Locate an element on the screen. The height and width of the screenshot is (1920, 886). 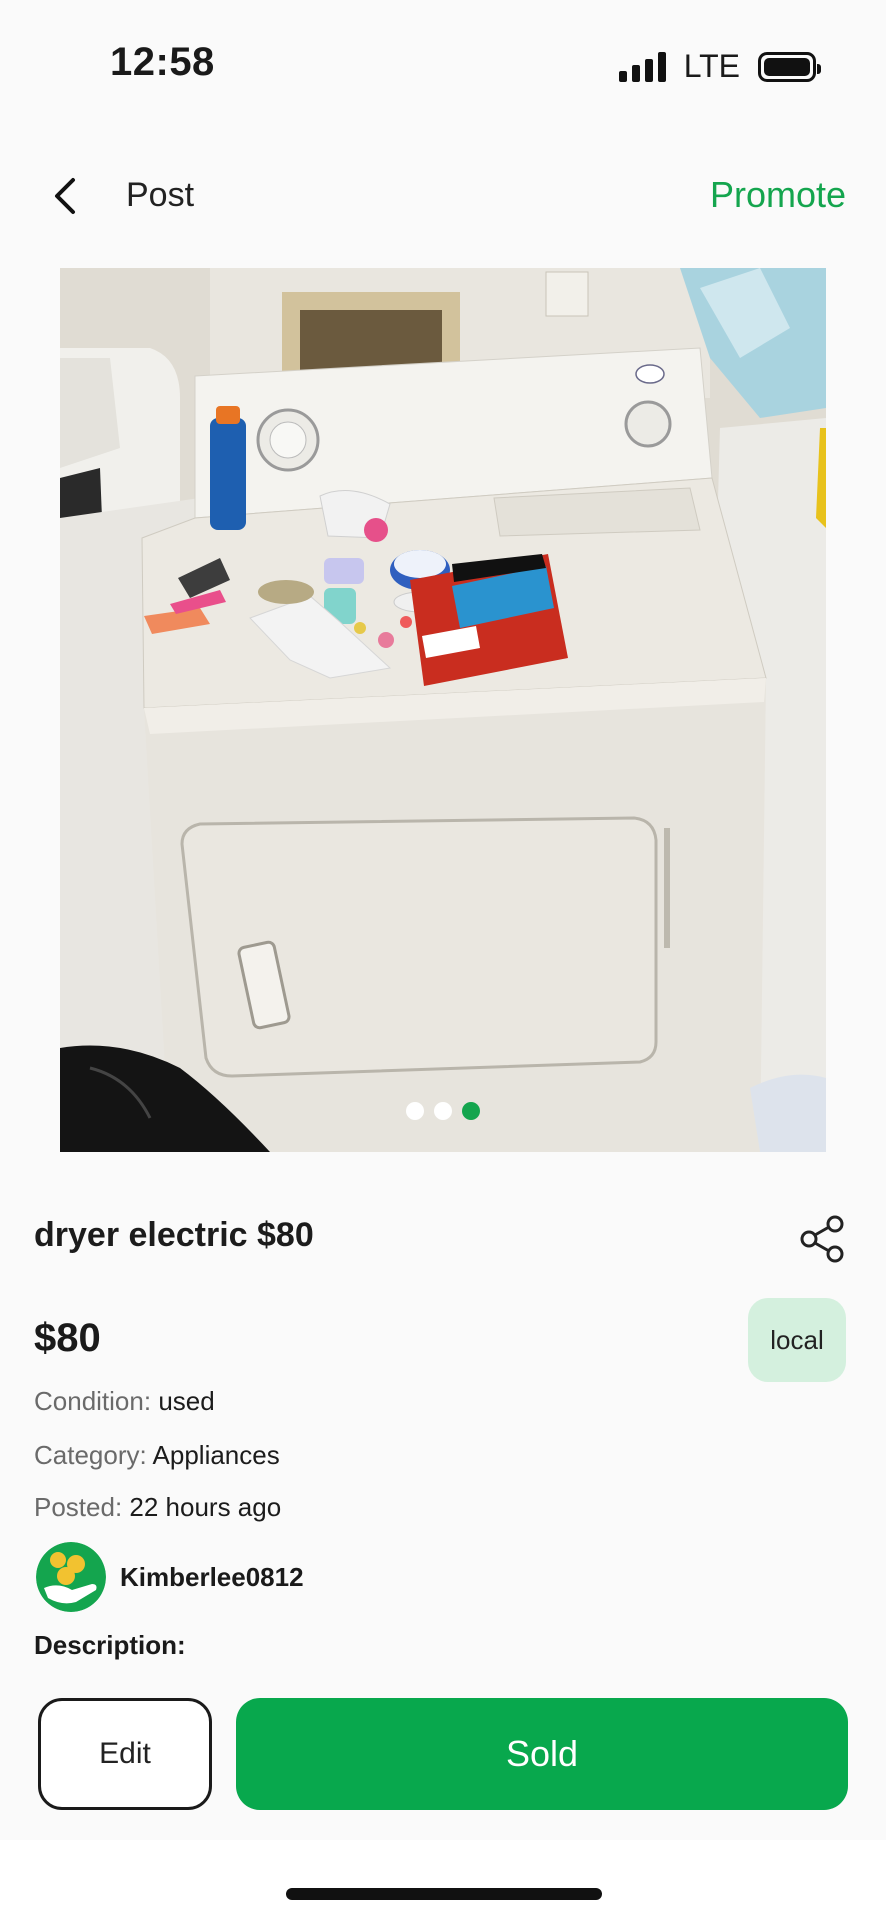
network-type: LTE is located at coordinates (711, 66).